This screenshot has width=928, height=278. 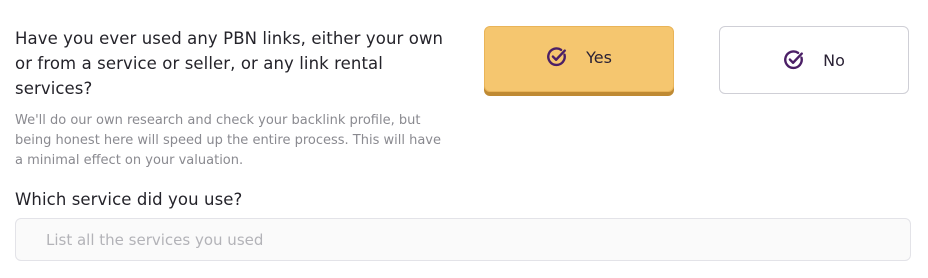 What do you see at coordinates (463, 239) in the screenshot?
I see `services-input` at bounding box center [463, 239].